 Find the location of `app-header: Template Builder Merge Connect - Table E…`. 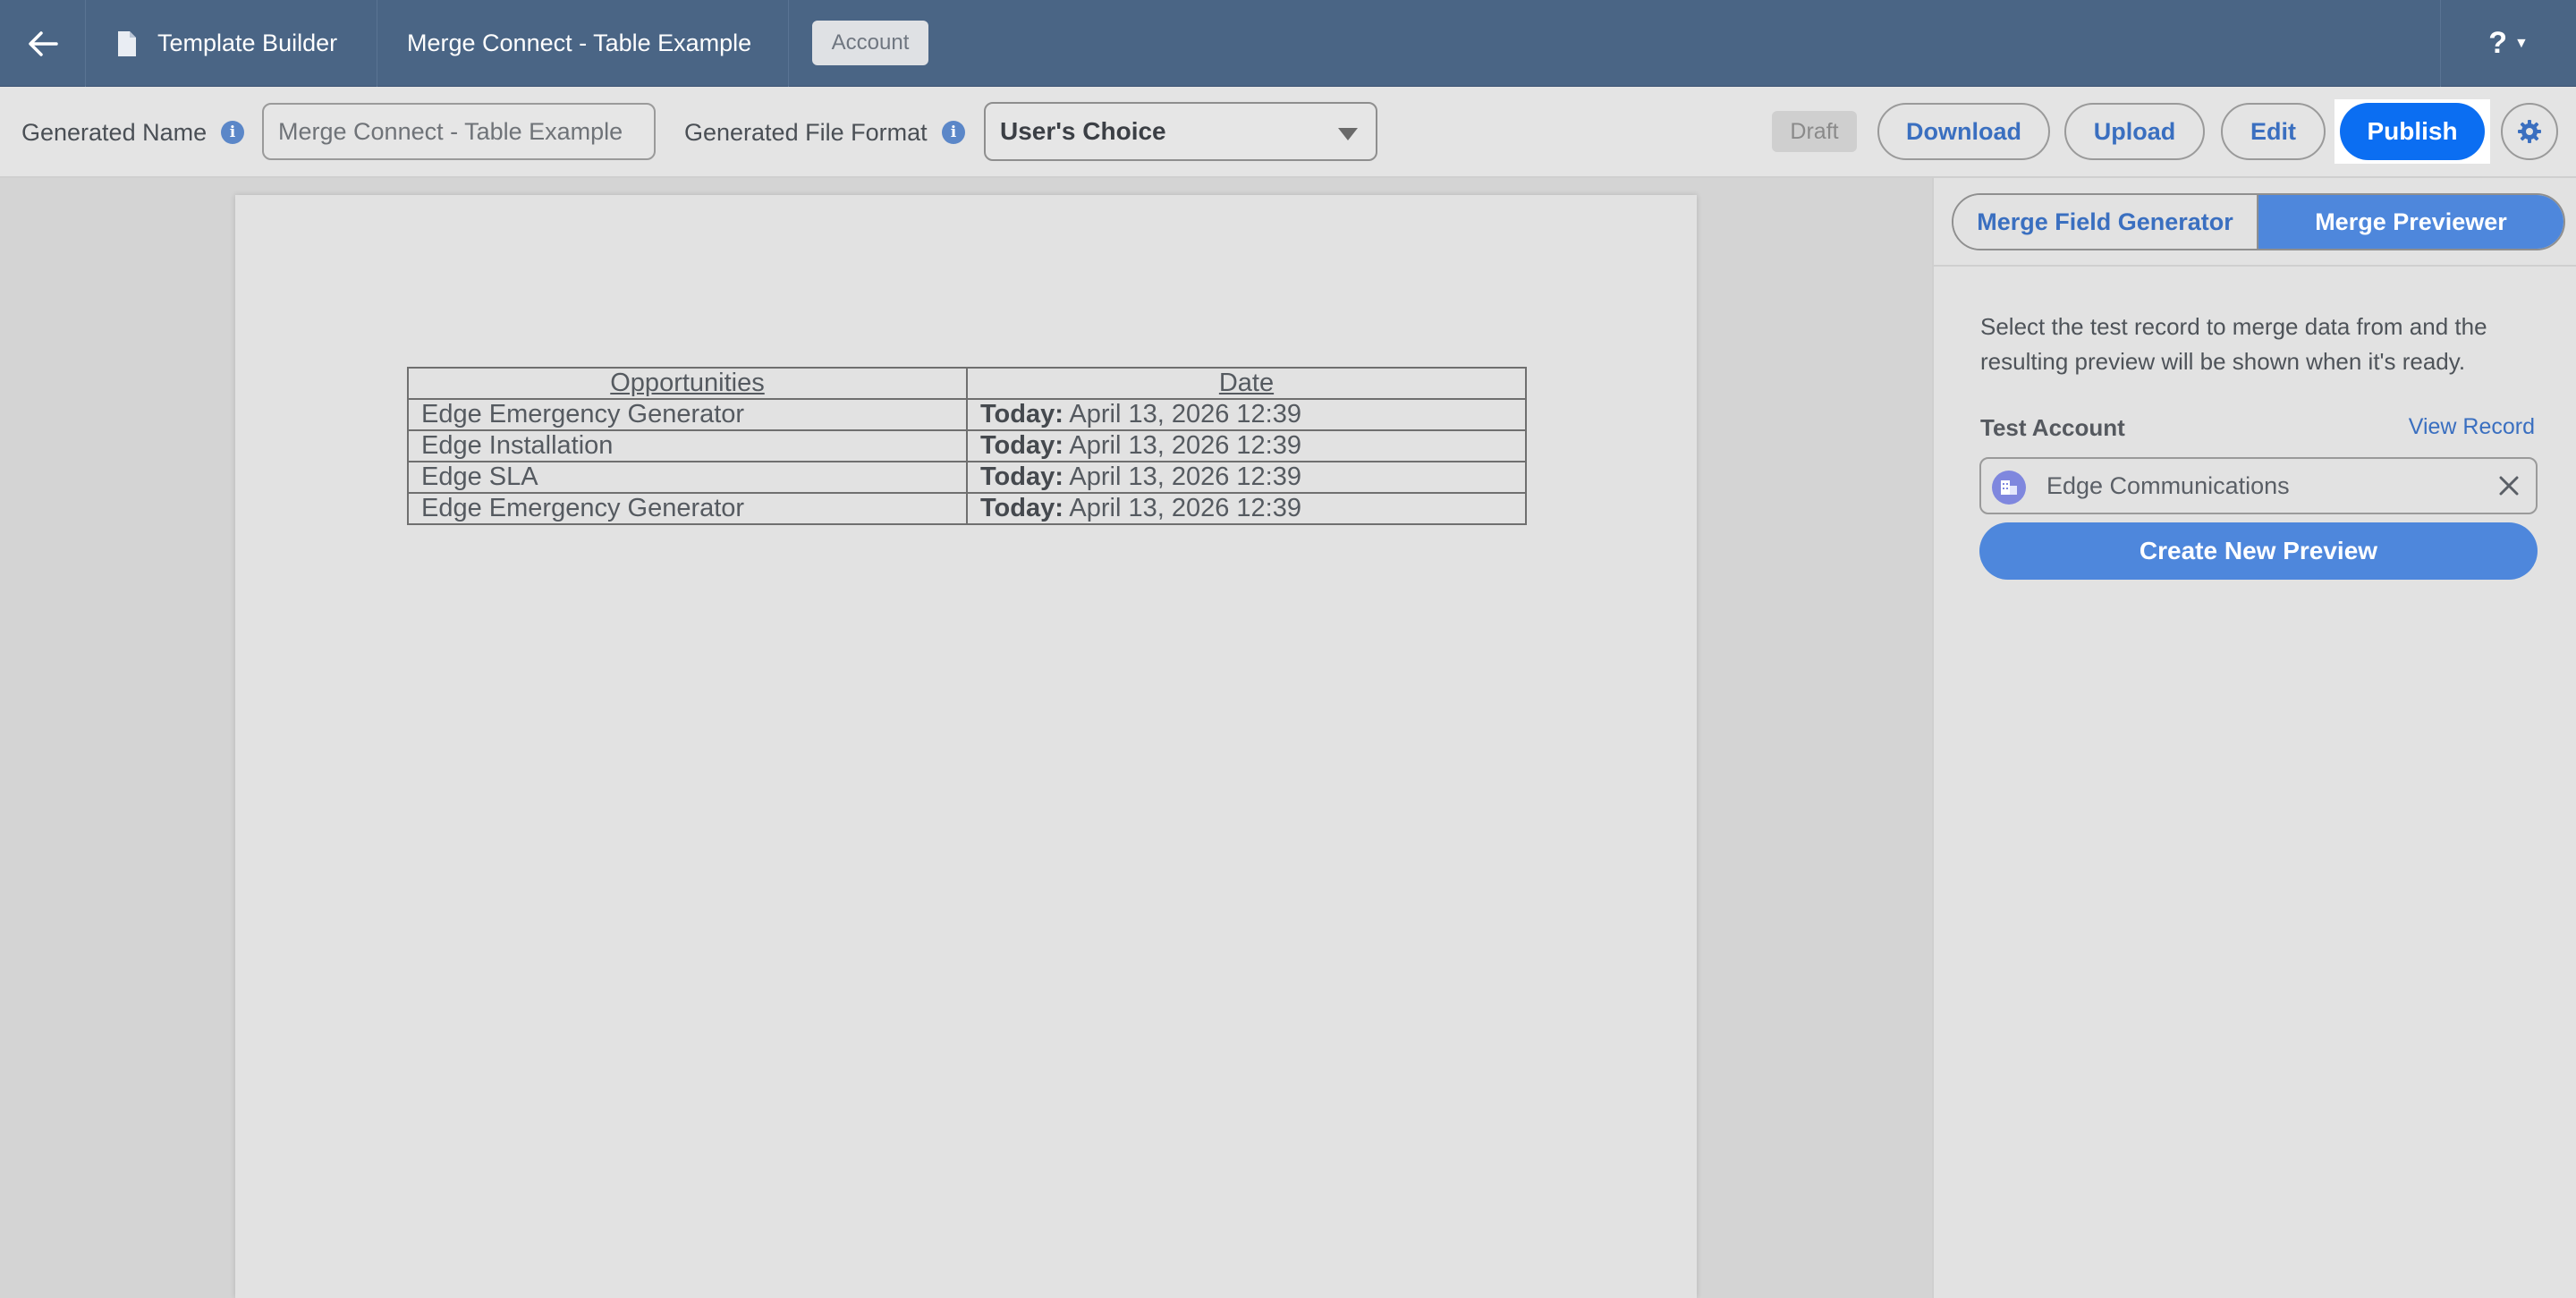

app-header: Template Builder Merge Connect - Table E… is located at coordinates (1288, 43).